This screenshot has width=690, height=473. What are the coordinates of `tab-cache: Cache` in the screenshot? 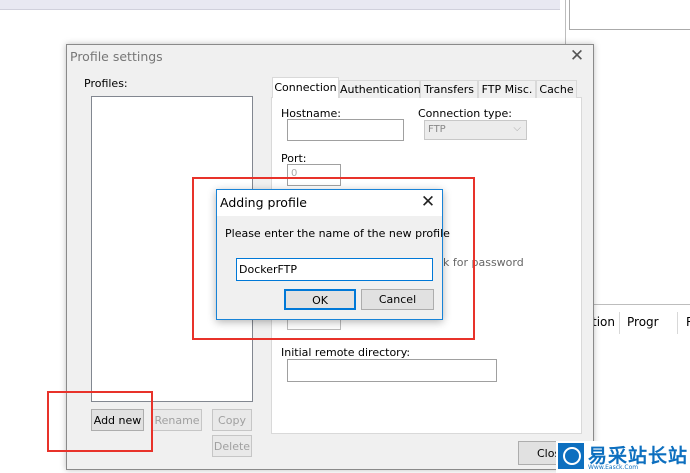 It's located at (556, 89).